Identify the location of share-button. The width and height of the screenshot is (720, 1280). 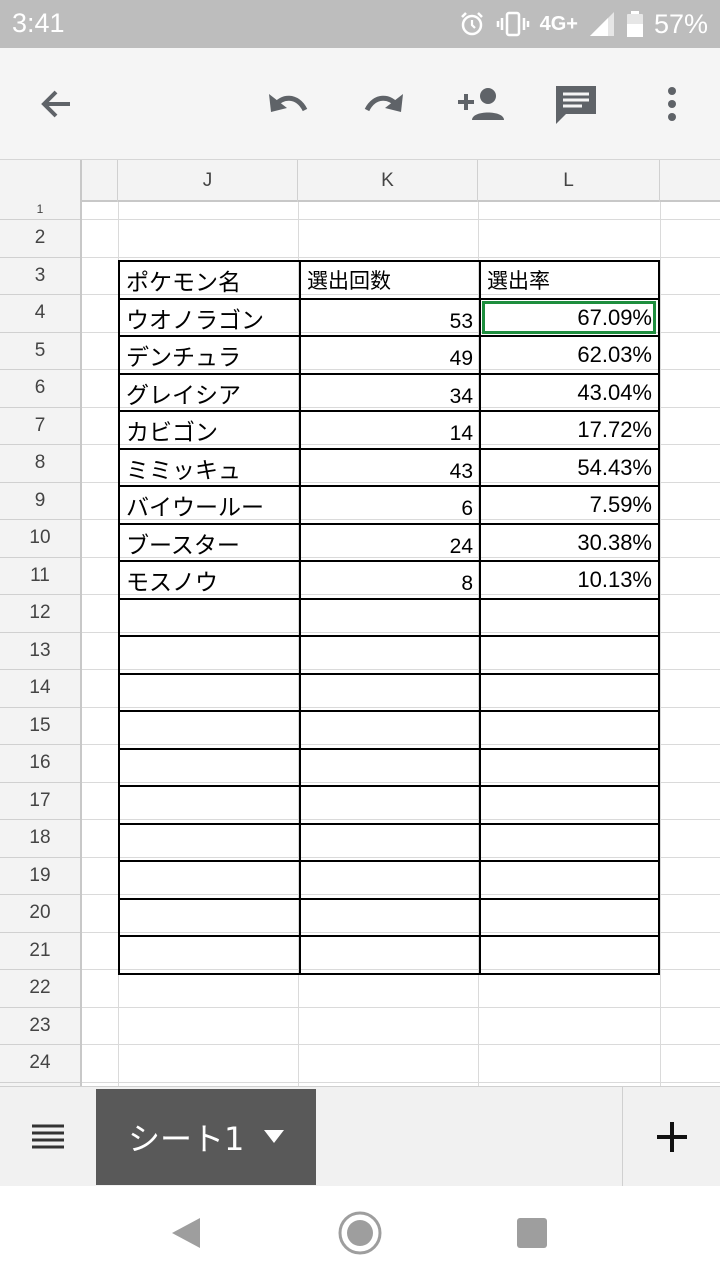
(480, 104).